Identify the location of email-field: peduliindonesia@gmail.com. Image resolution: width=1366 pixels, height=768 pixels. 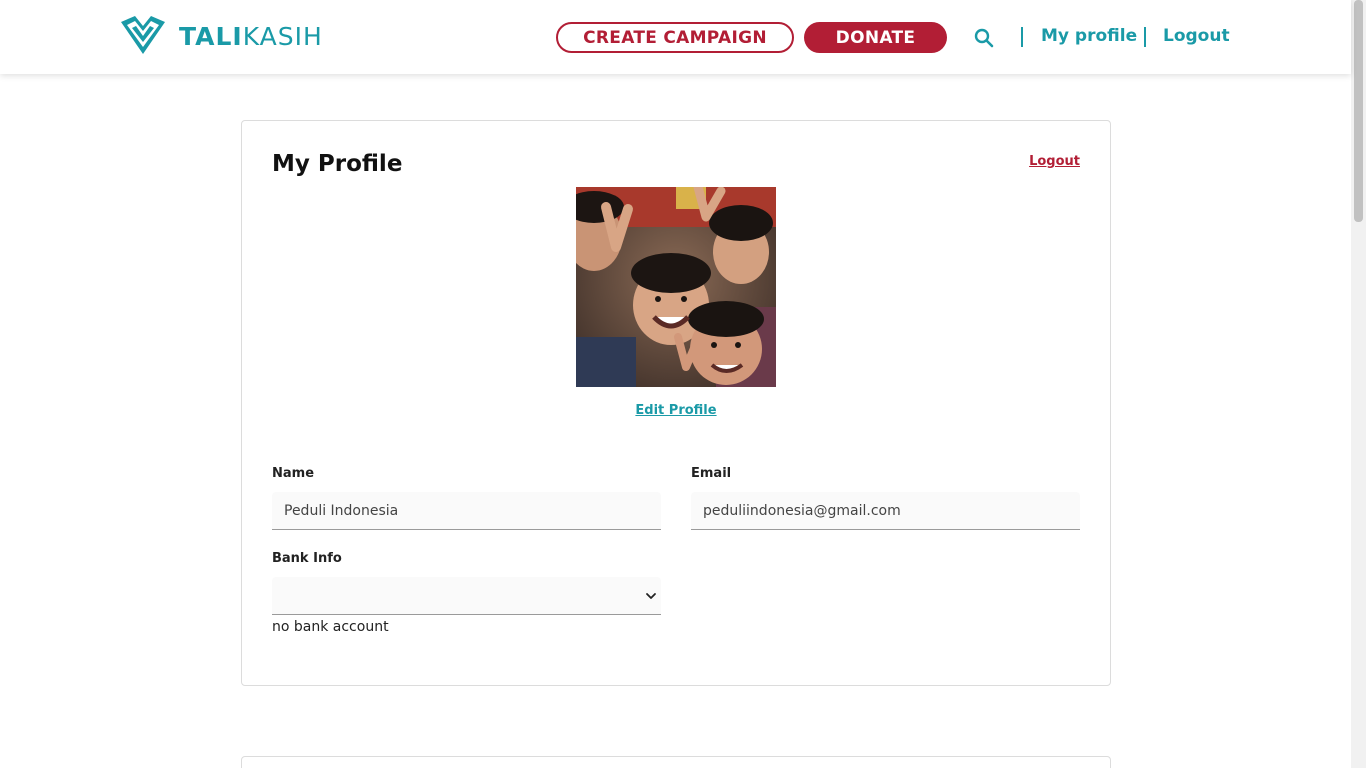
(885, 511).